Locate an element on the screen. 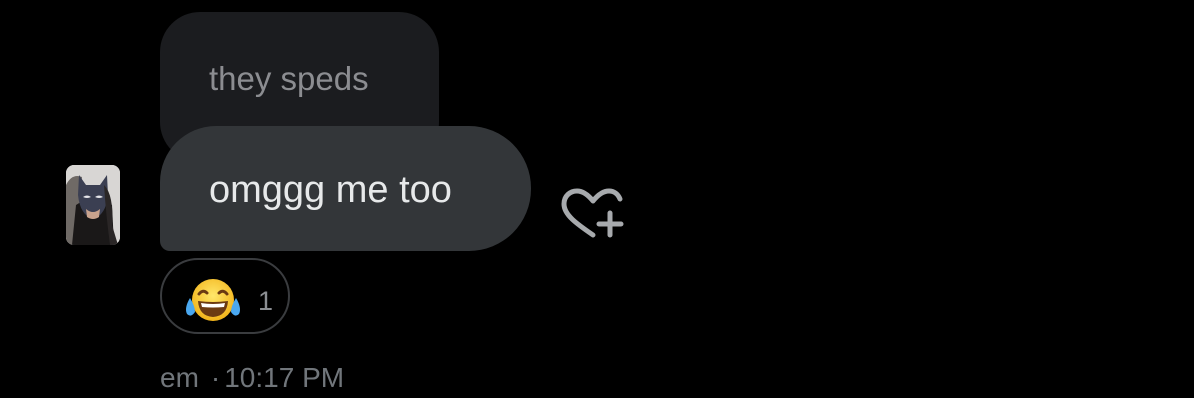 The height and width of the screenshot is (398, 1194). add-reaction-button is located at coordinates (593, 216).